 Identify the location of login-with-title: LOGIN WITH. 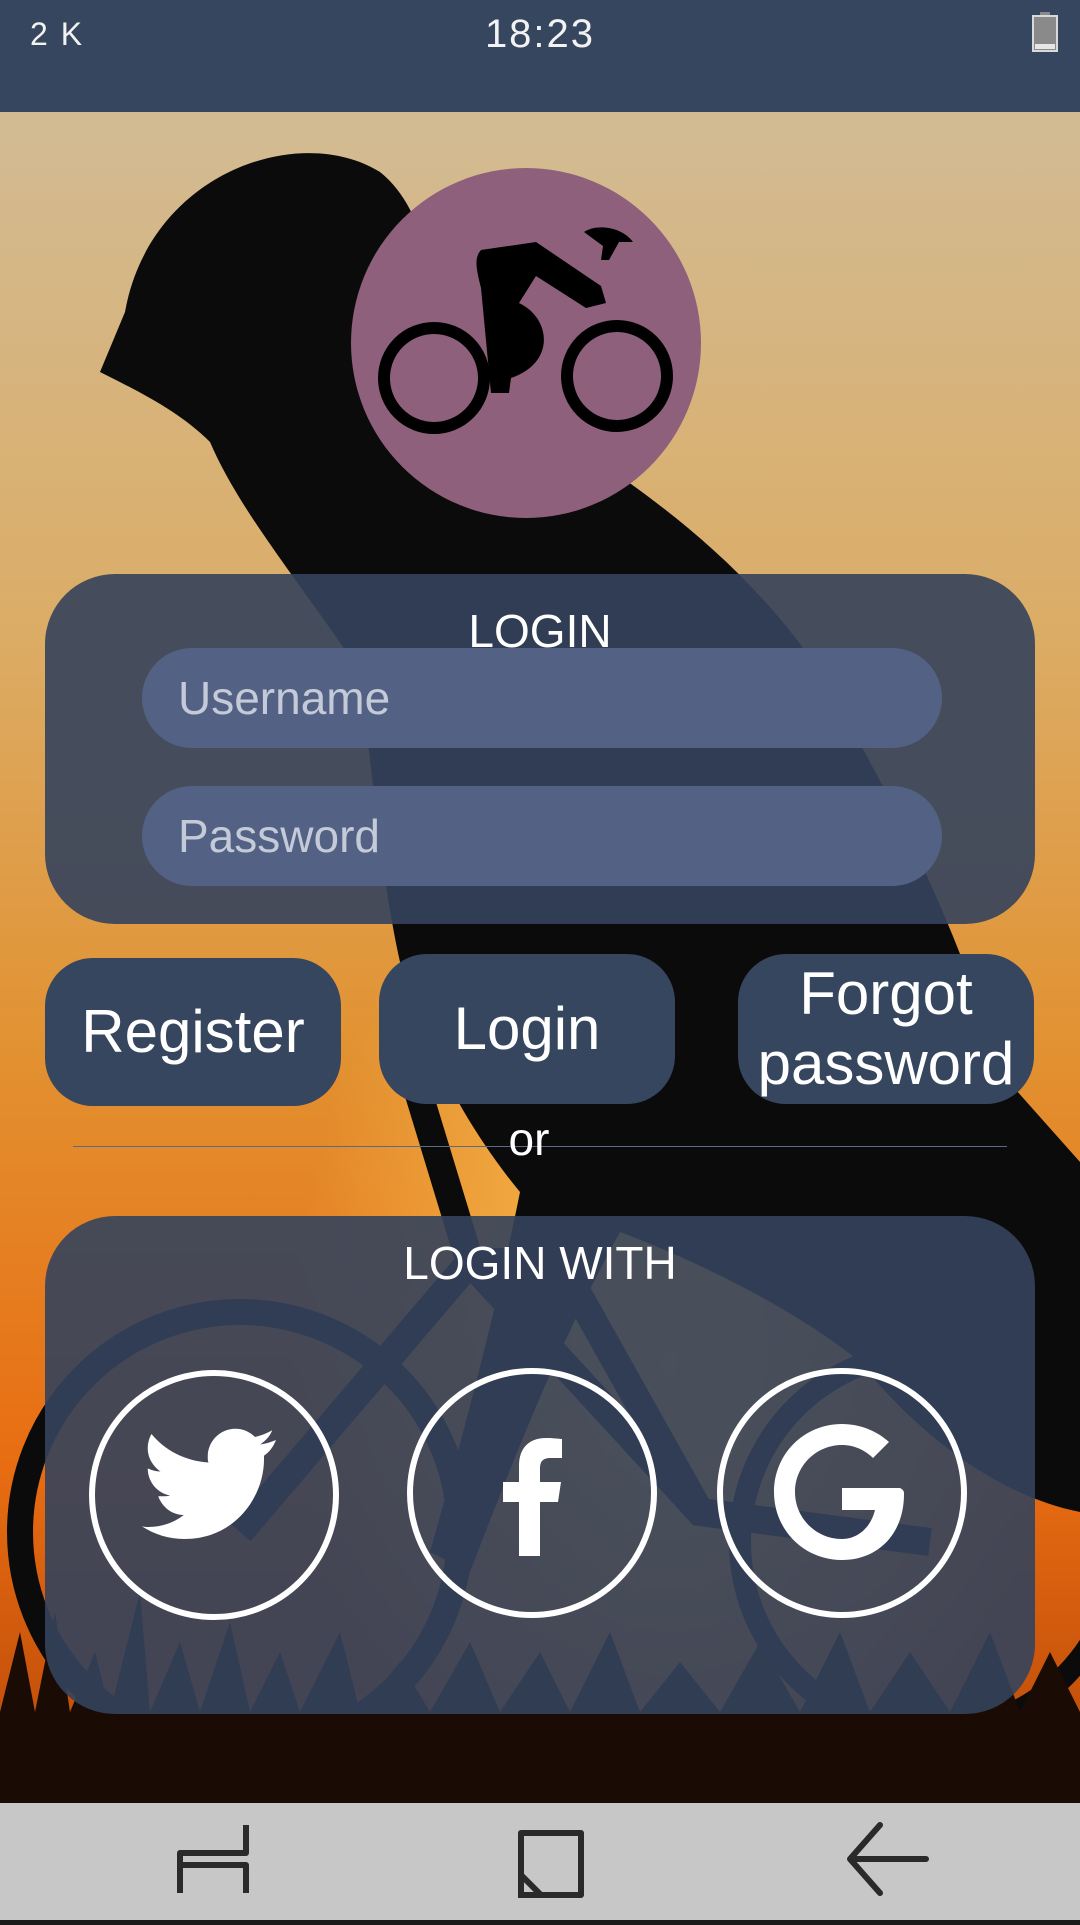
(540, 1263).